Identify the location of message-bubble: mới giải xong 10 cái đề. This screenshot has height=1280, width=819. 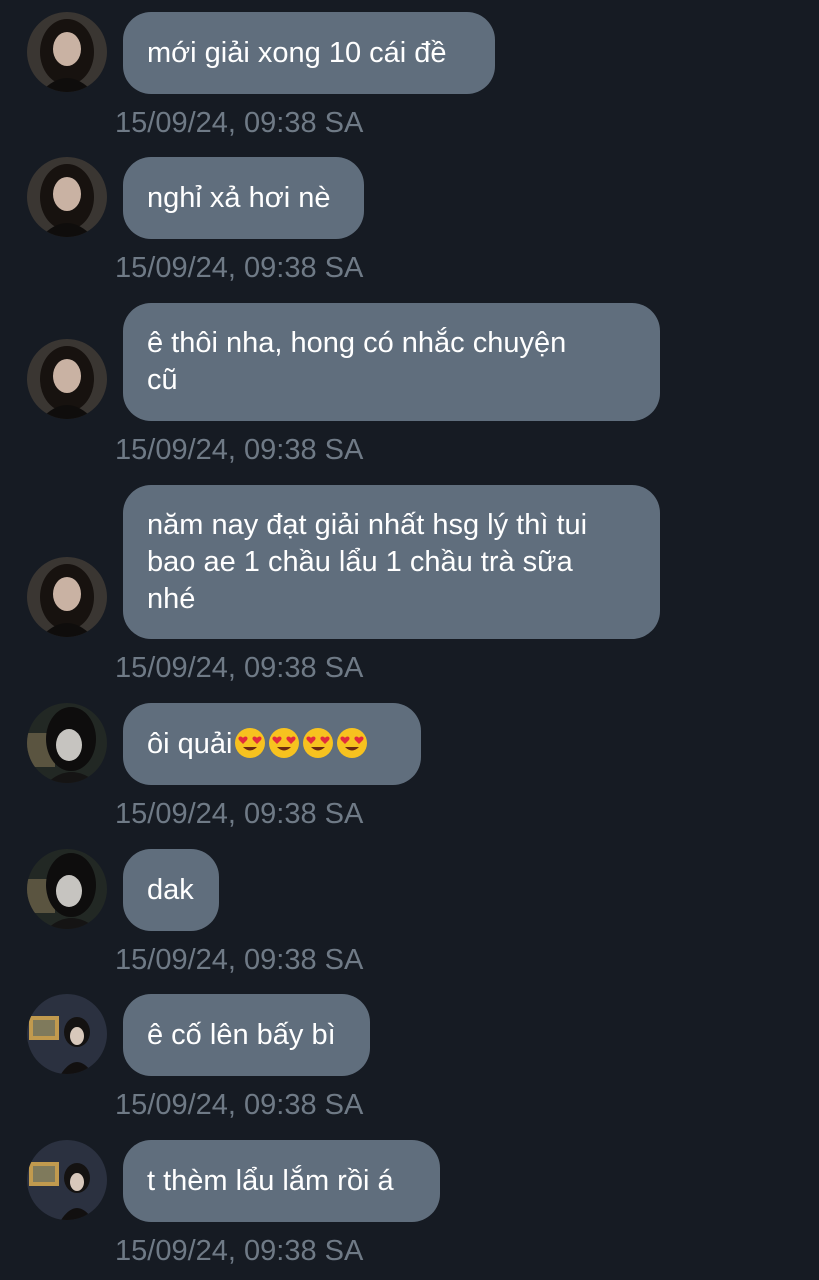
(309, 53).